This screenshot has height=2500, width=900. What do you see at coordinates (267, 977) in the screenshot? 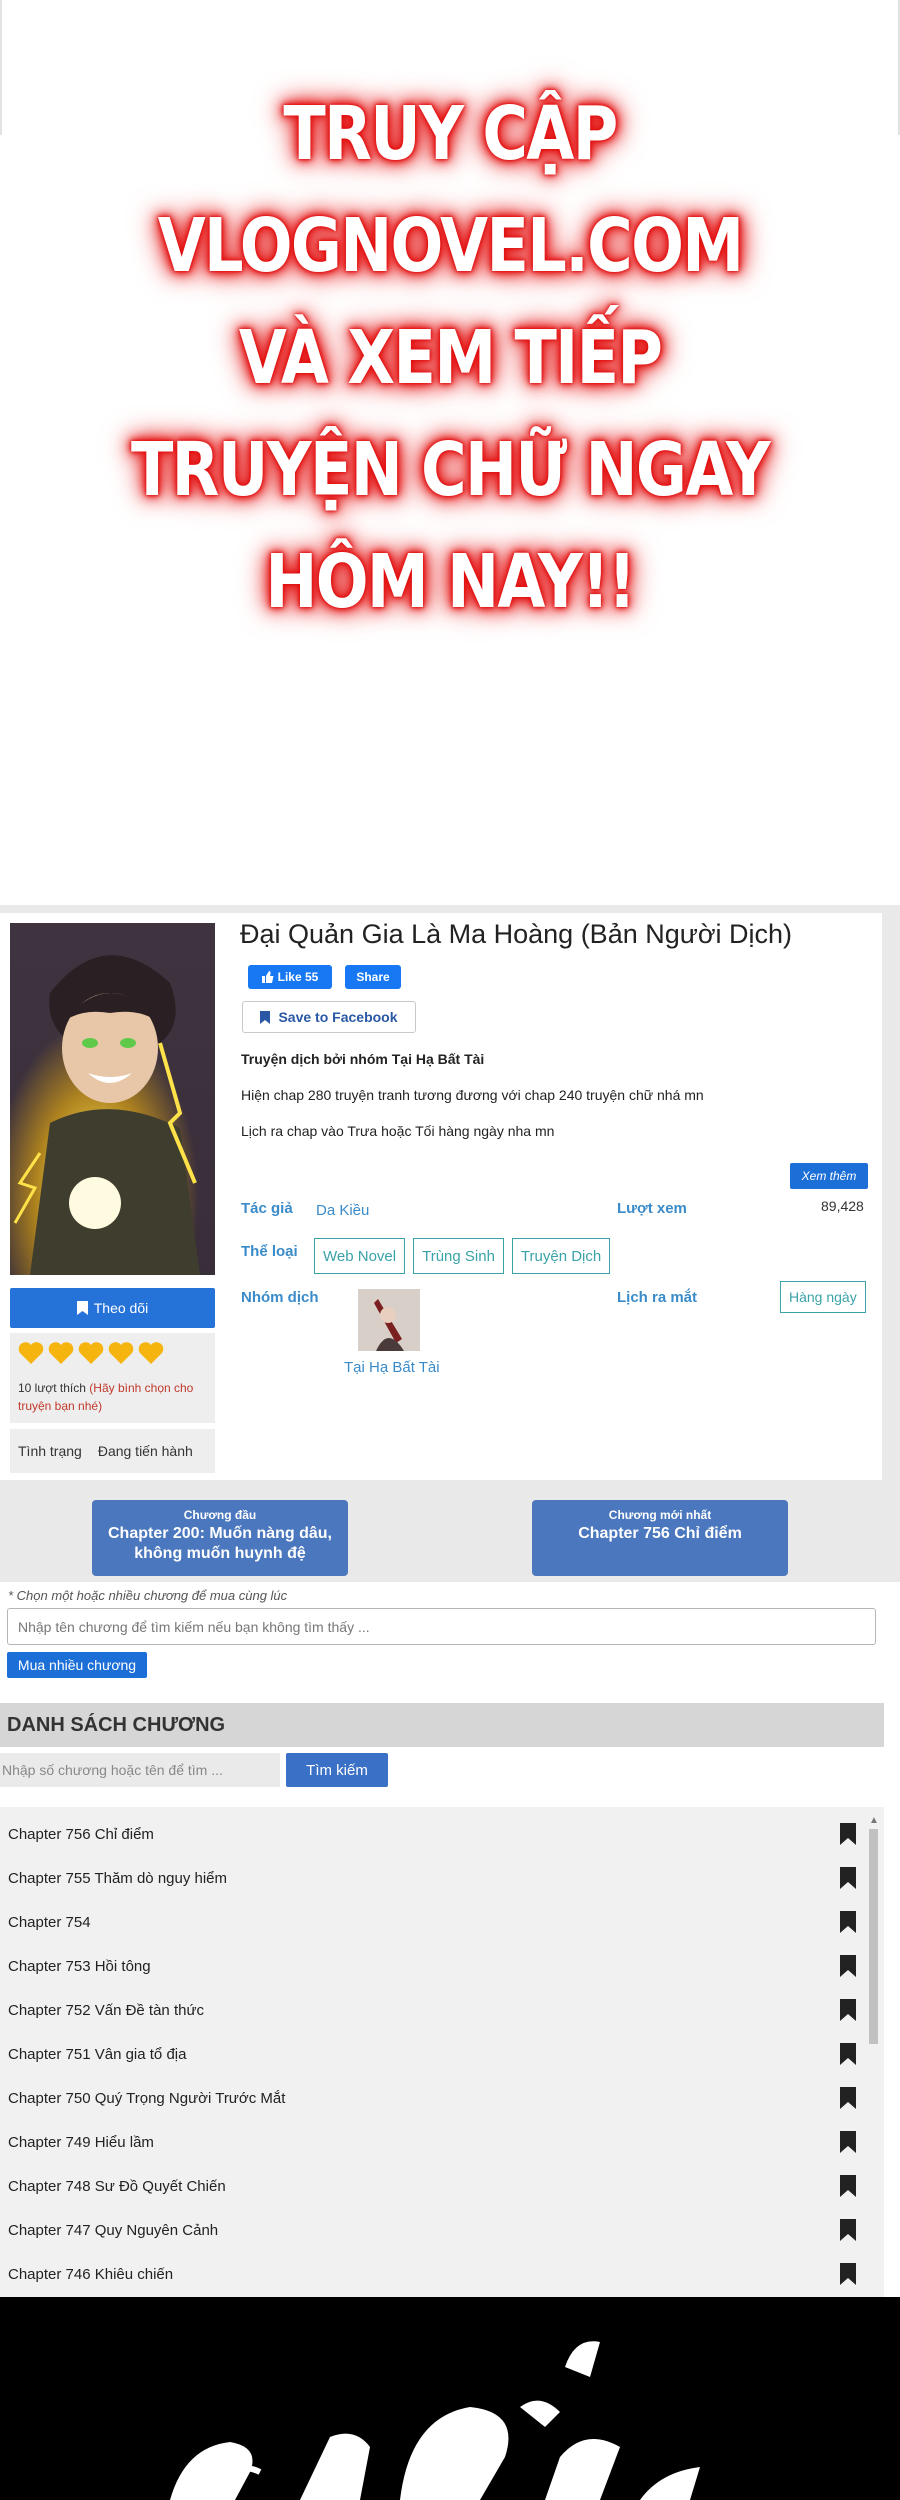
I see `thumbs-up-icon` at bounding box center [267, 977].